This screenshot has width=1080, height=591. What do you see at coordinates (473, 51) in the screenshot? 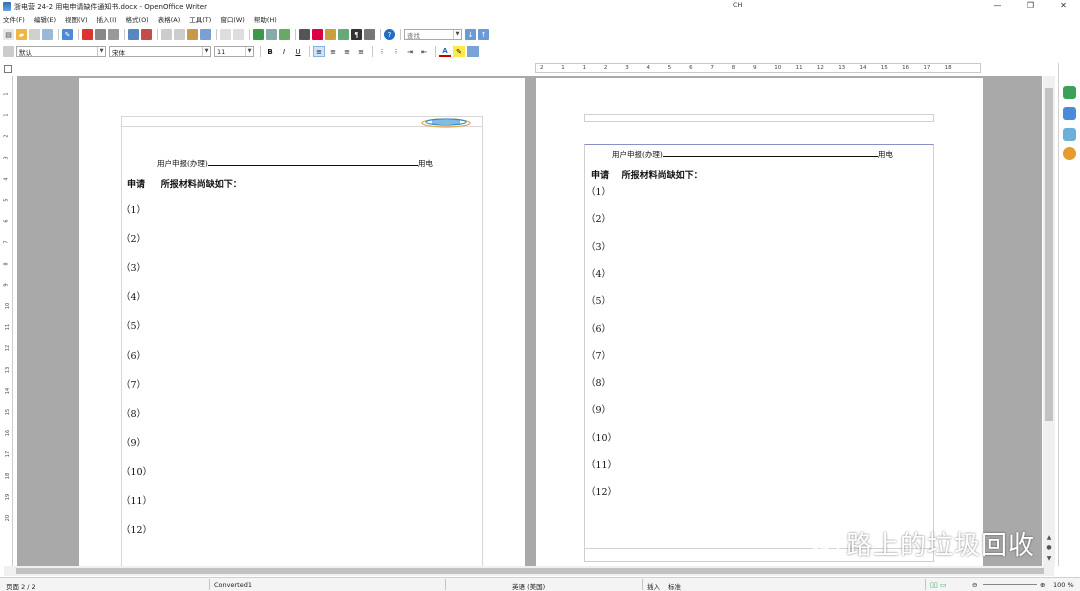
I see `background-color-icon` at bounding box center [473, 51].